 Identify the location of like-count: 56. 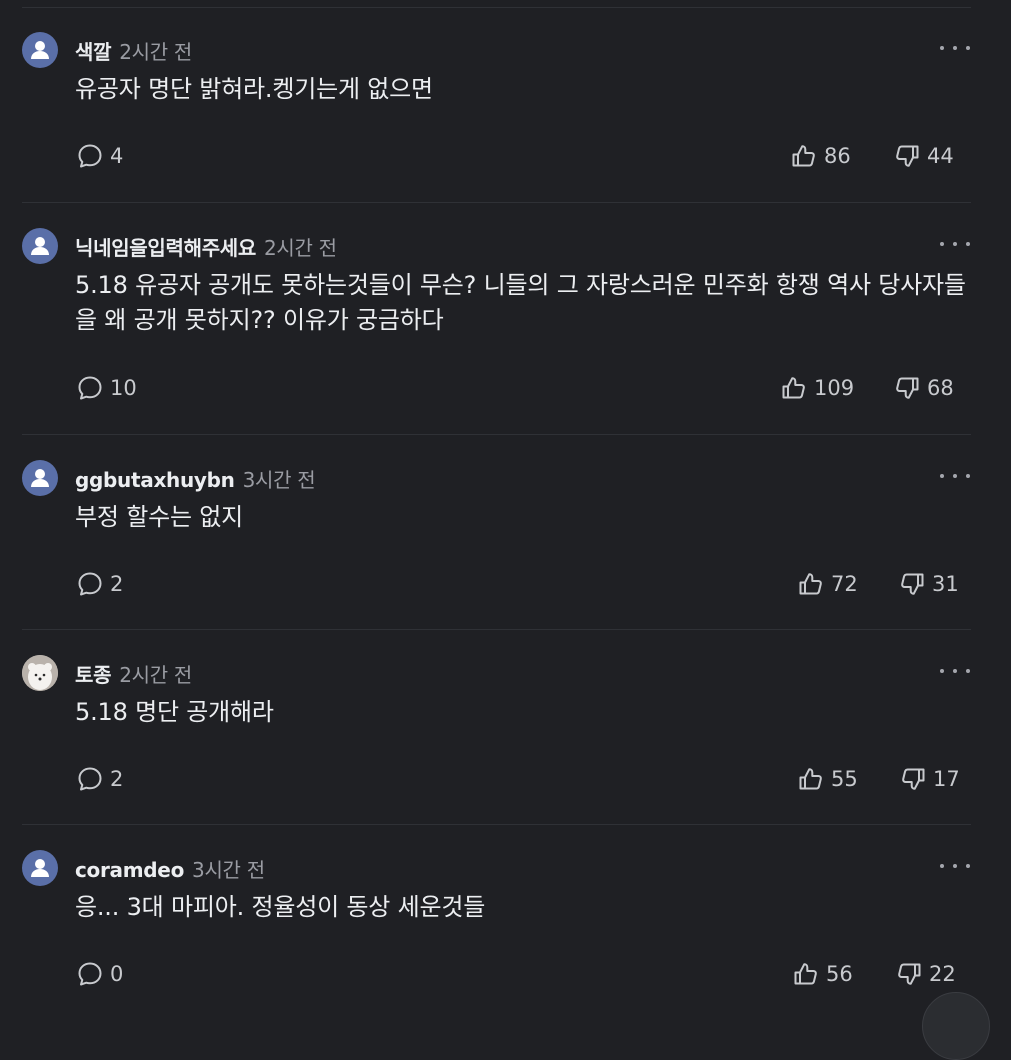
(839, 974).